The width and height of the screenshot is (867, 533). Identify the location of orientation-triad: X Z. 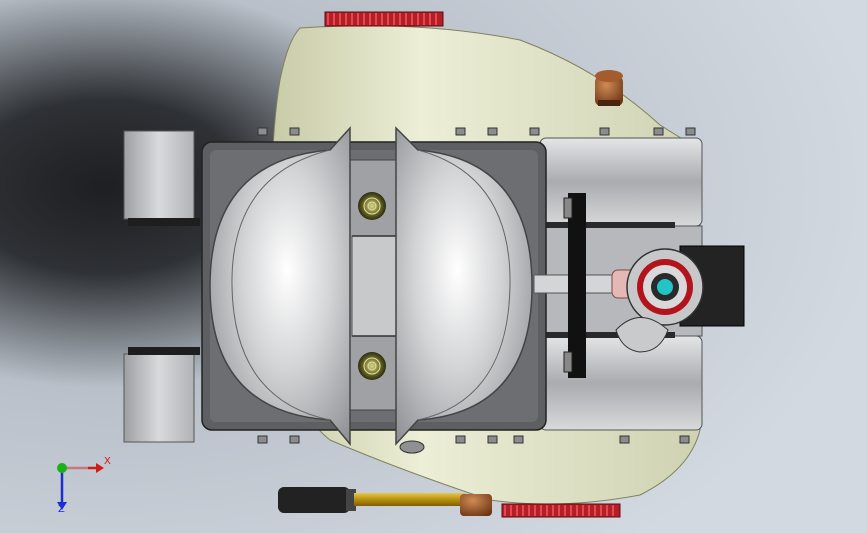
(83, 484).